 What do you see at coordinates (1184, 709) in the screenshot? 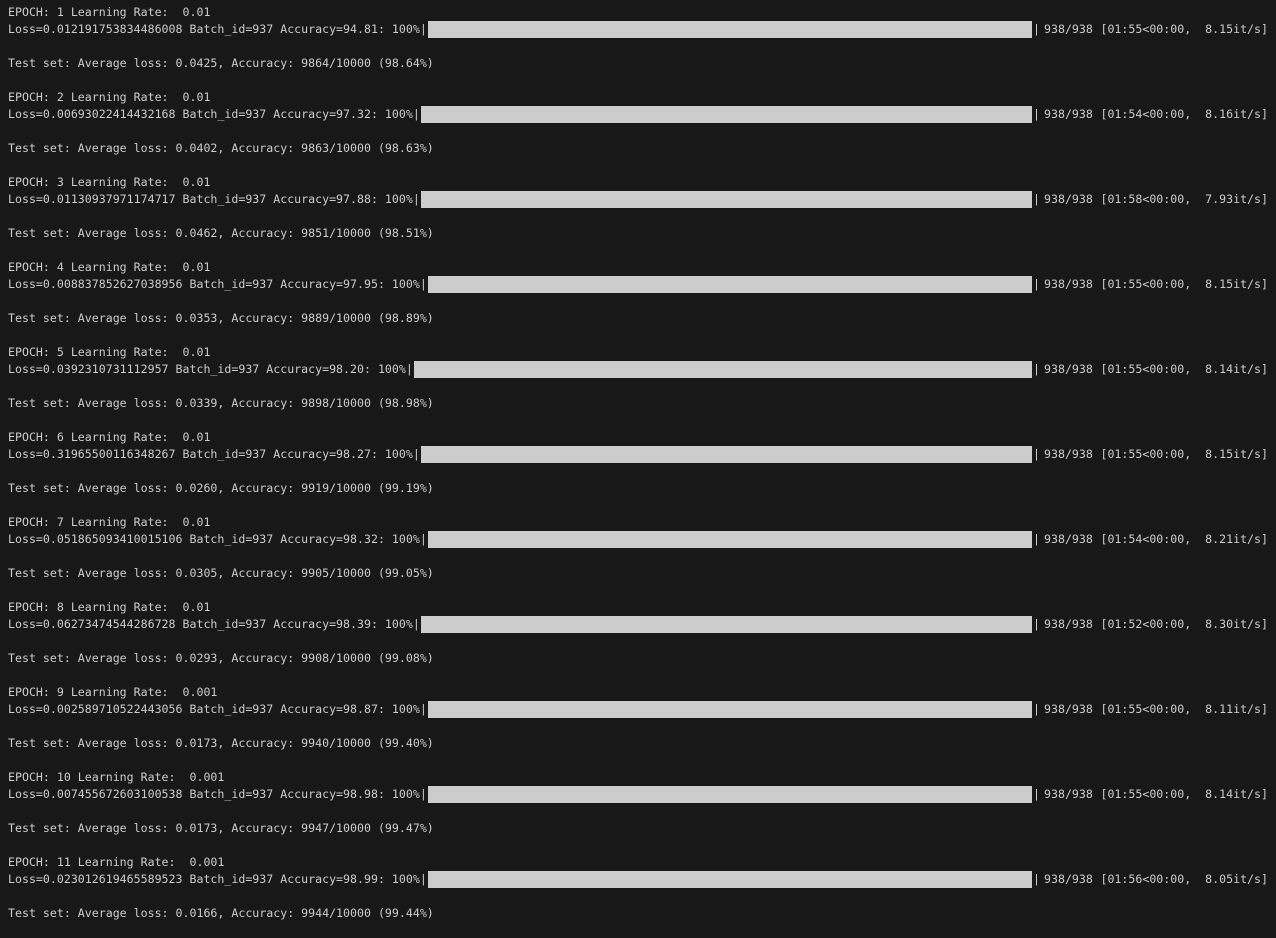
I see `progress-timing: [01:55<00:00, 8.11it/s]` at bounding box center [1184, 709].